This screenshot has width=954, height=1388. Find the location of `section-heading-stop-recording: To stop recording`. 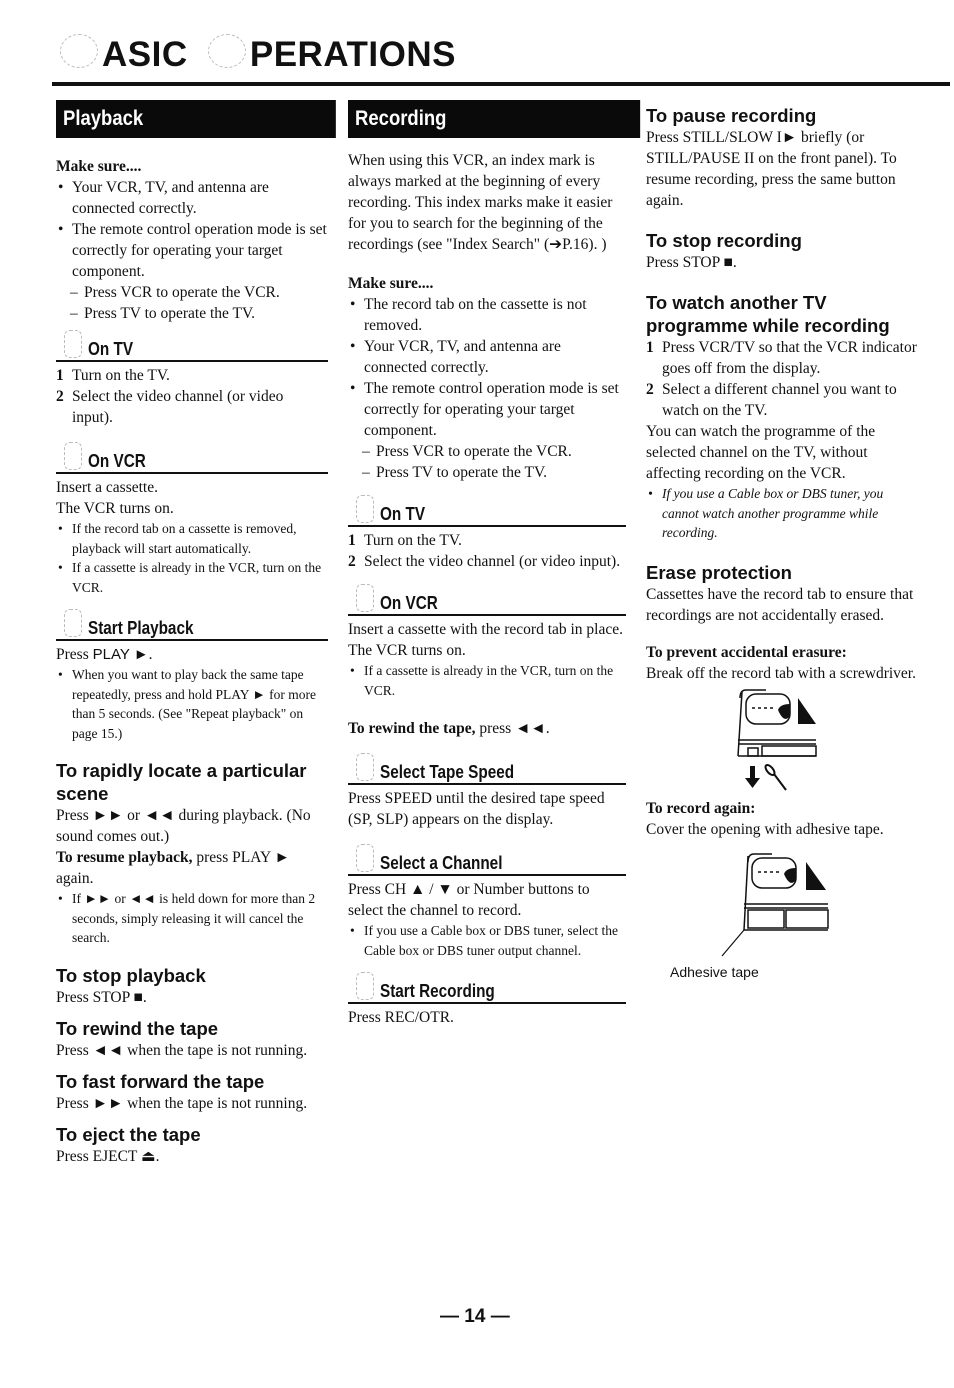

section-heading-stop-recording: To stop recording is located at coordinates (724, 240).